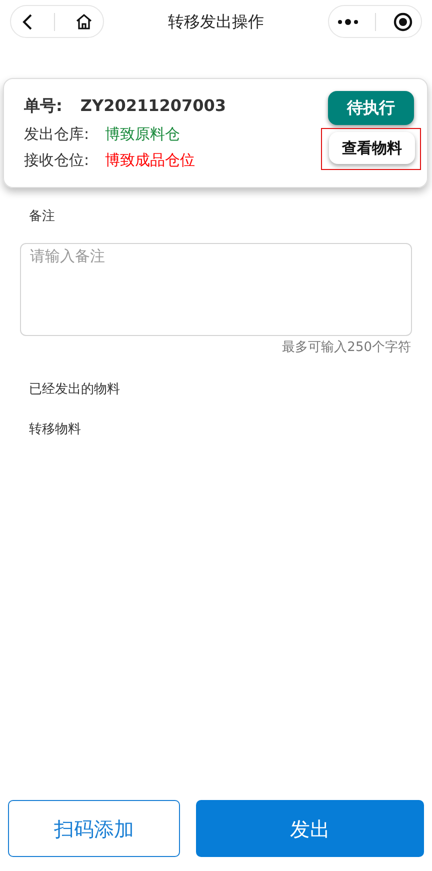 The image size is (432, 871). What do you see at coordinates (216, 289) in the screenshot?
I see `remark-field: 请输入备注` at bounding box center [216, 289].